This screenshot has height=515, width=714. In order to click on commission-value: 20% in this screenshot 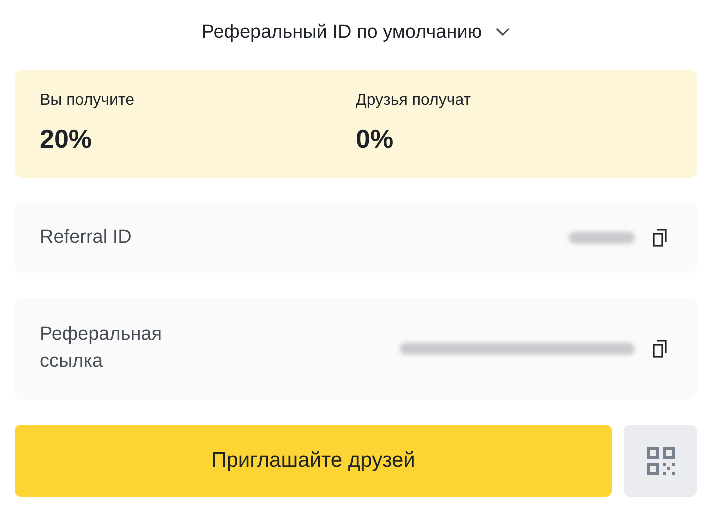, I will do `click(66, 139)`.